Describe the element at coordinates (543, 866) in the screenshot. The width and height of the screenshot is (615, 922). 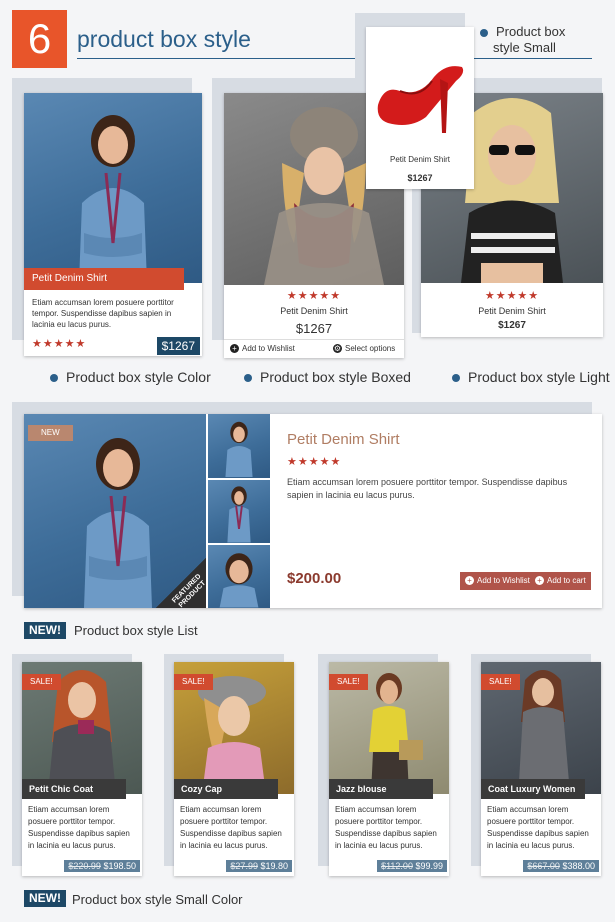
I see `old-price: $667.00` at that location.